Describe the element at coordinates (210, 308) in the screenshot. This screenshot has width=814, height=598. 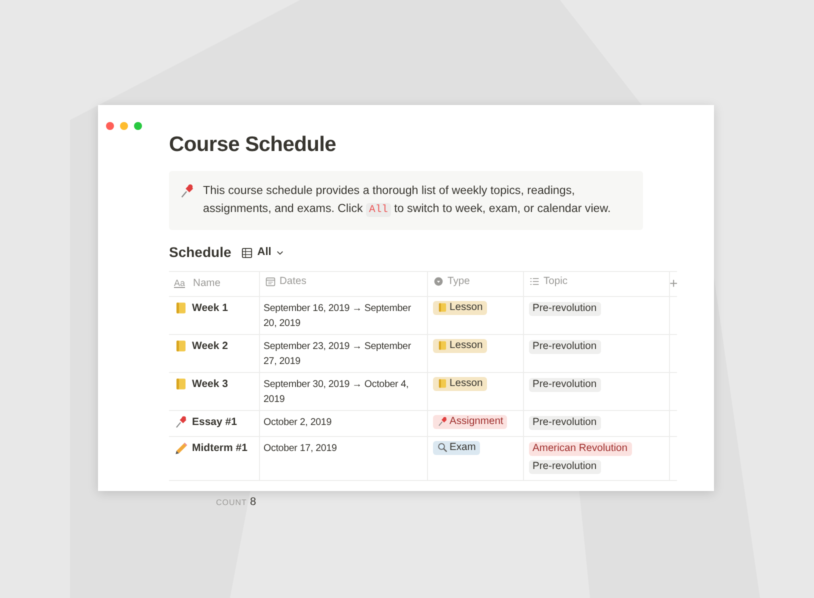
I see `row-name: Week 1` at that location.